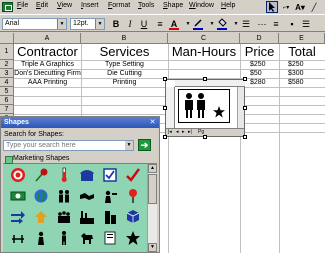  Describe the element at coordinates (174, 24) in the screenshot. I see `font-color-button: A` at that location.